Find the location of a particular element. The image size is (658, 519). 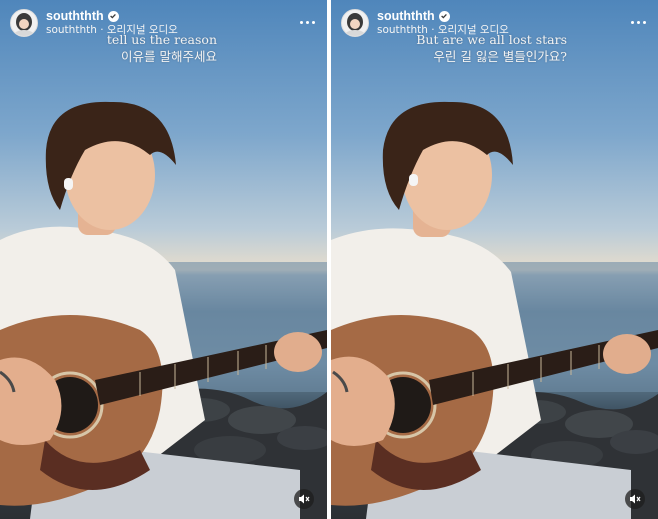

subtitle: tell us the reason 이유를 말해주세요 is located at coordinates (162, 48).